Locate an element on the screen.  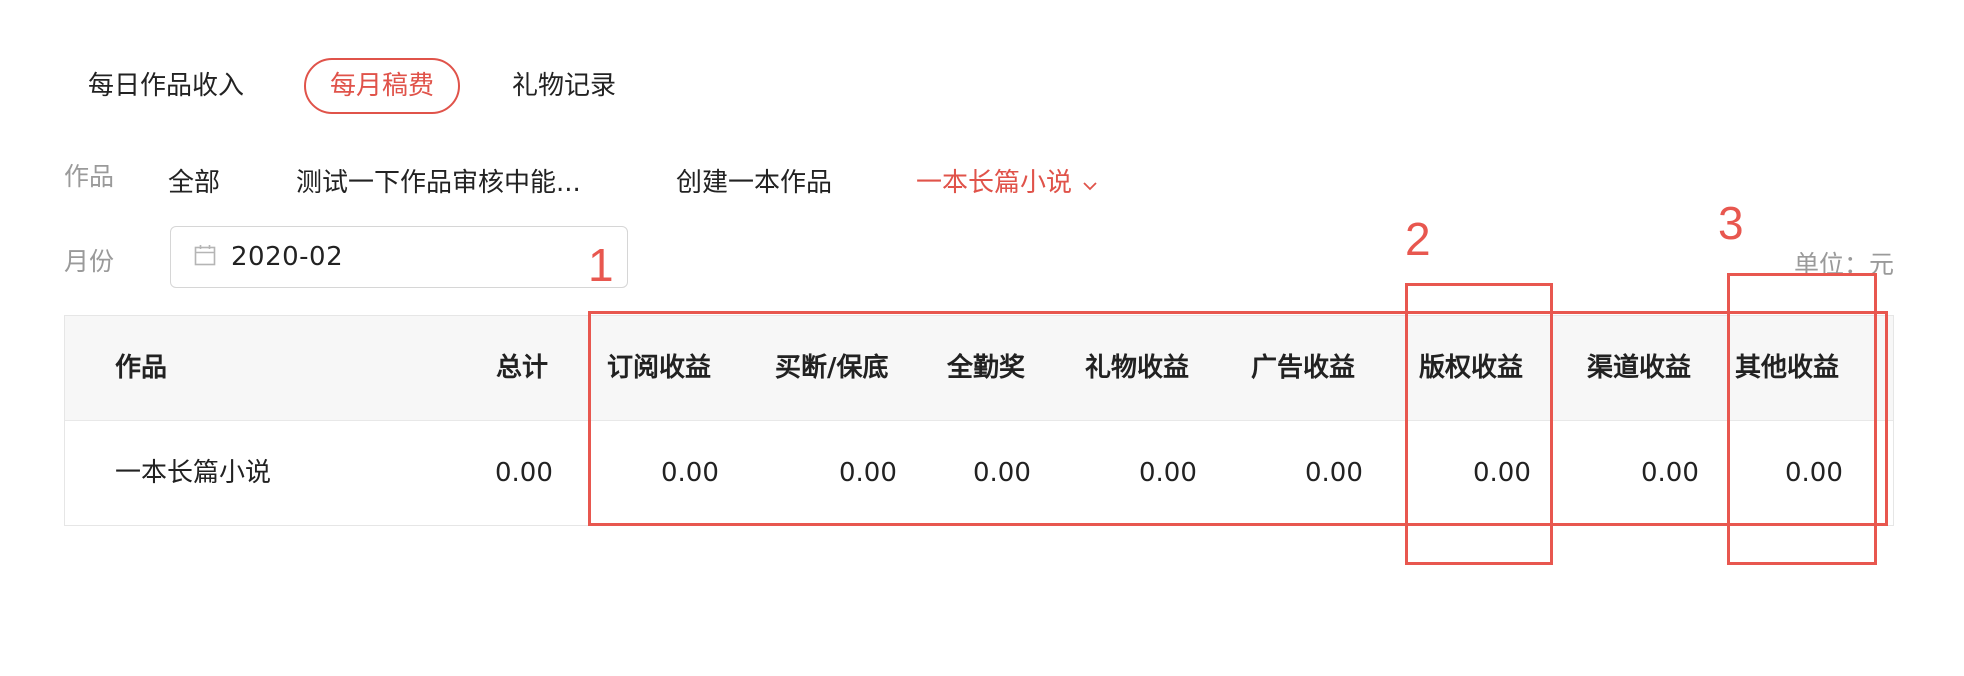
work-option-long-novel-label: 一本长篇小说 is located at coordinates (994, 183).